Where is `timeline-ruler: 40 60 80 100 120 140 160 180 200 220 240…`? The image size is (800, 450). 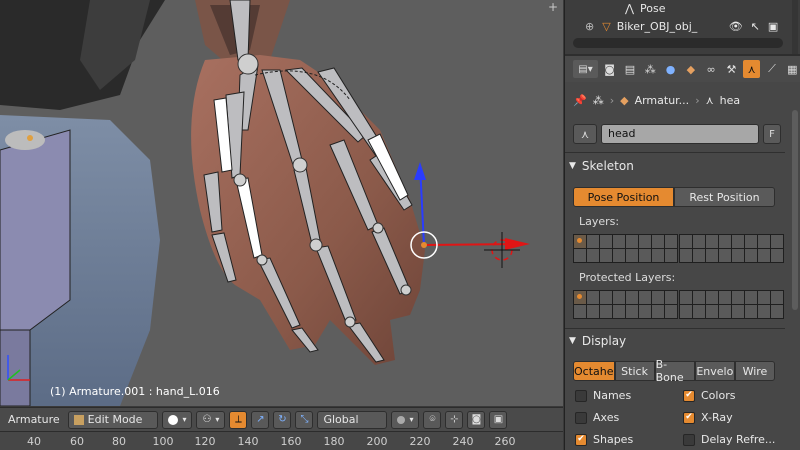 timeline-ruler: 40 60 80 100 120 140 160 180 200 220 240… is located at coordinates (281, 440).